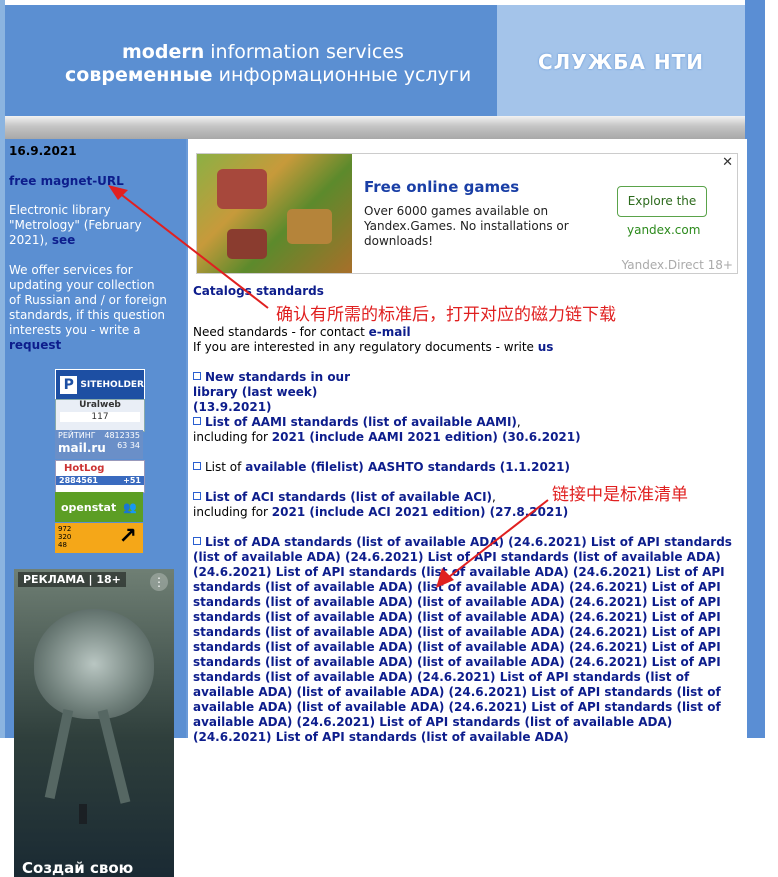 This screenshot has width=778, height=877. What do you see at coordinates (446, 315) in the screenshot?
I see `annotation-top: 确认有所需的标准后，打开对应的磁力链下载` at bounding box center [446, 315].